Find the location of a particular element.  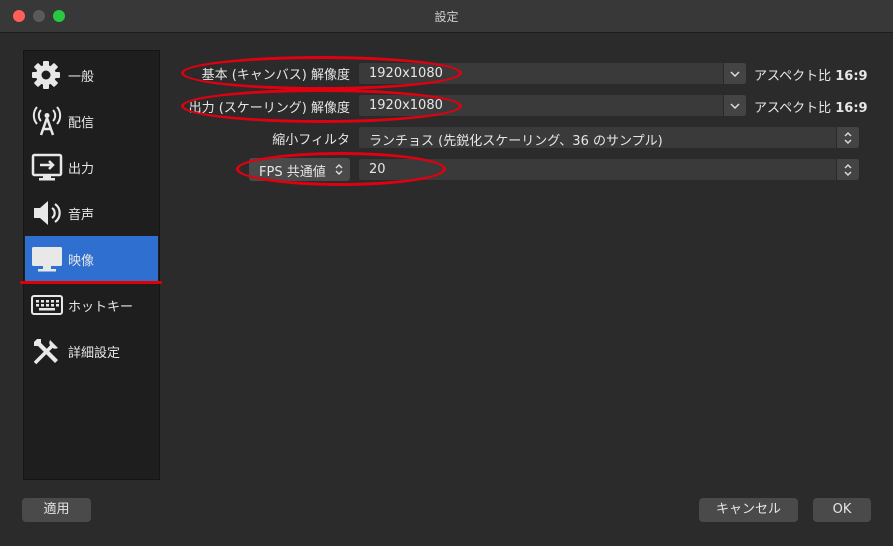

sidebar-item-hotkeys: ホットキー is located at coordinates (91, 305).